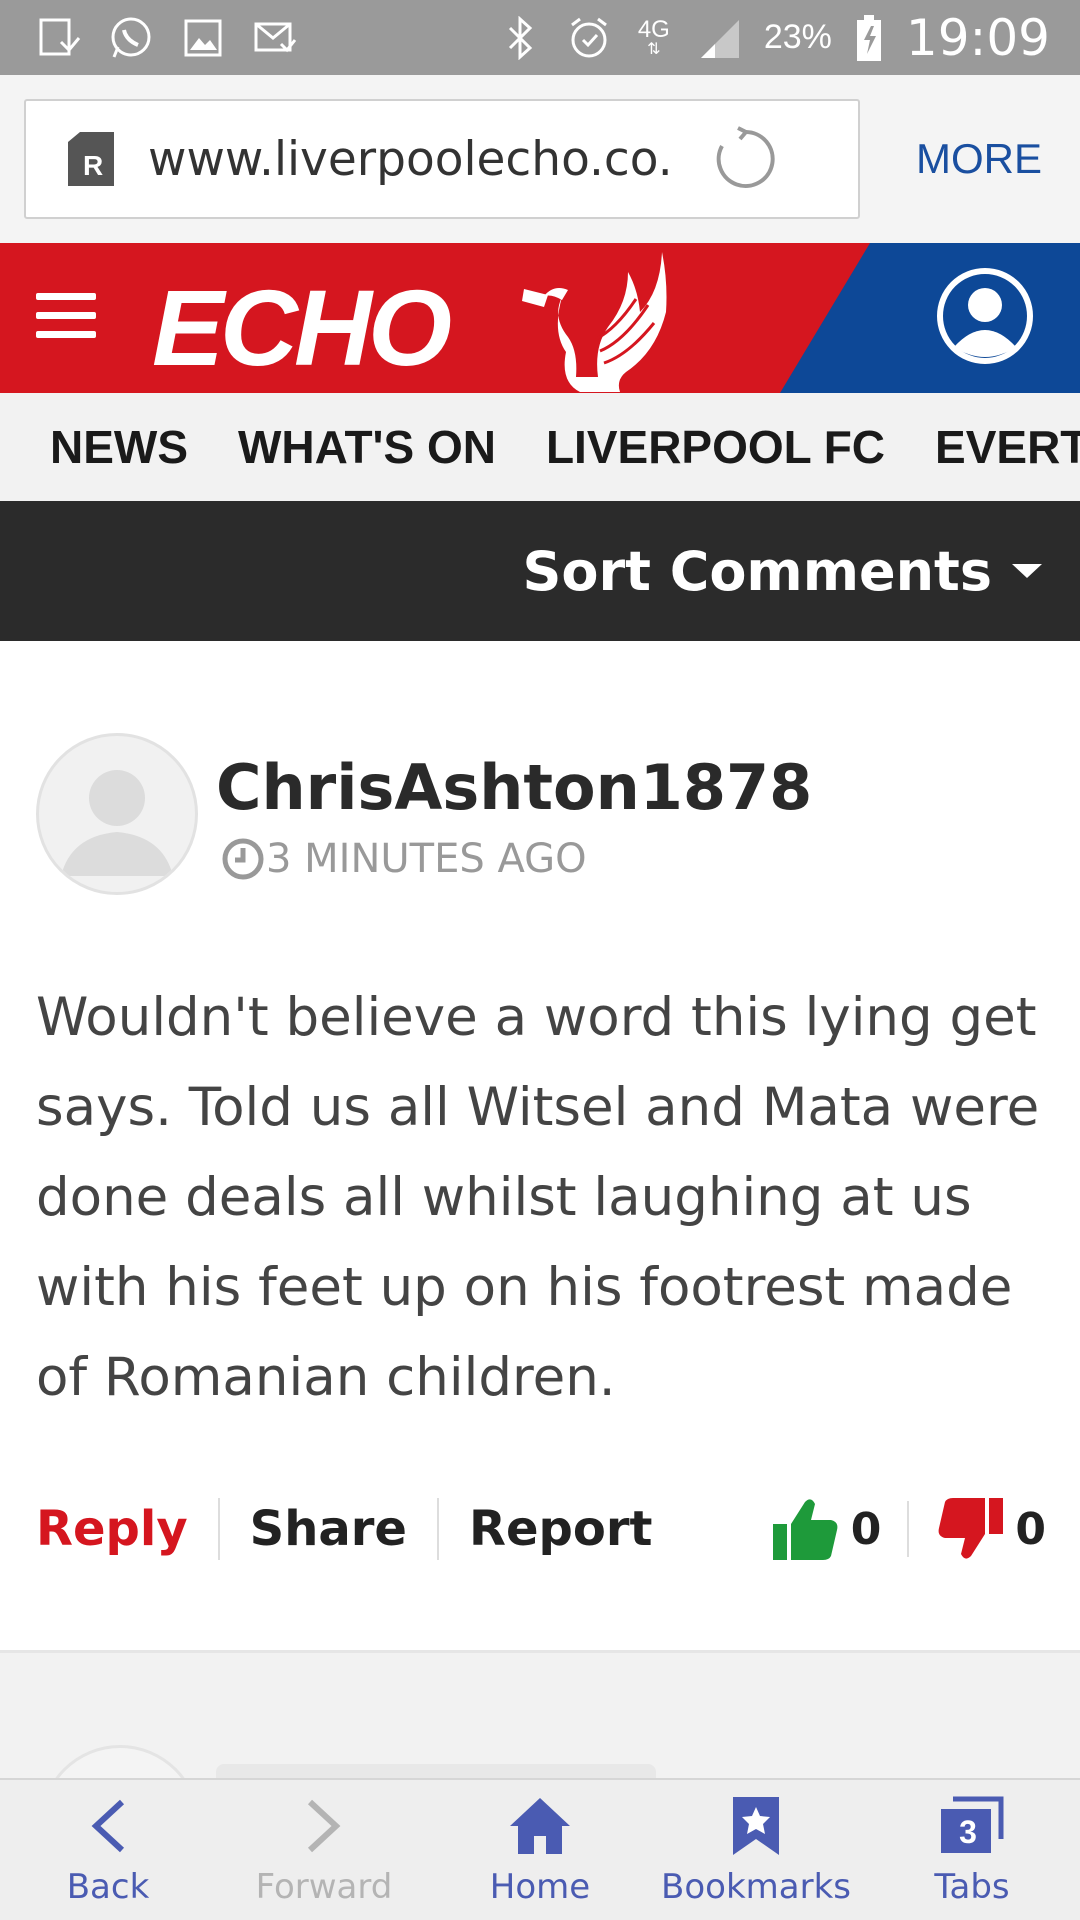 The image size is (1080, 1920). Describe the element at coordinates (324, 1826) in the screenshot. I see `forward-arrow-icon` at that location.